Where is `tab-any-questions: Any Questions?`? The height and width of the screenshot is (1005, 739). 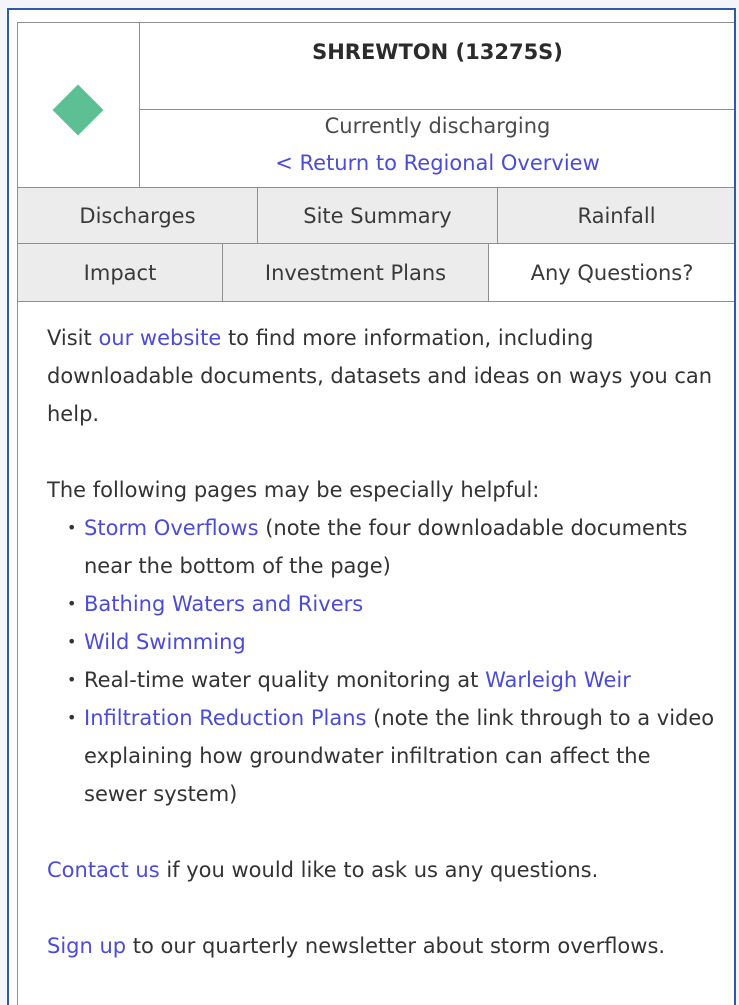 tab-any-questions: Any Questions? is located at coordinates (611, 272).